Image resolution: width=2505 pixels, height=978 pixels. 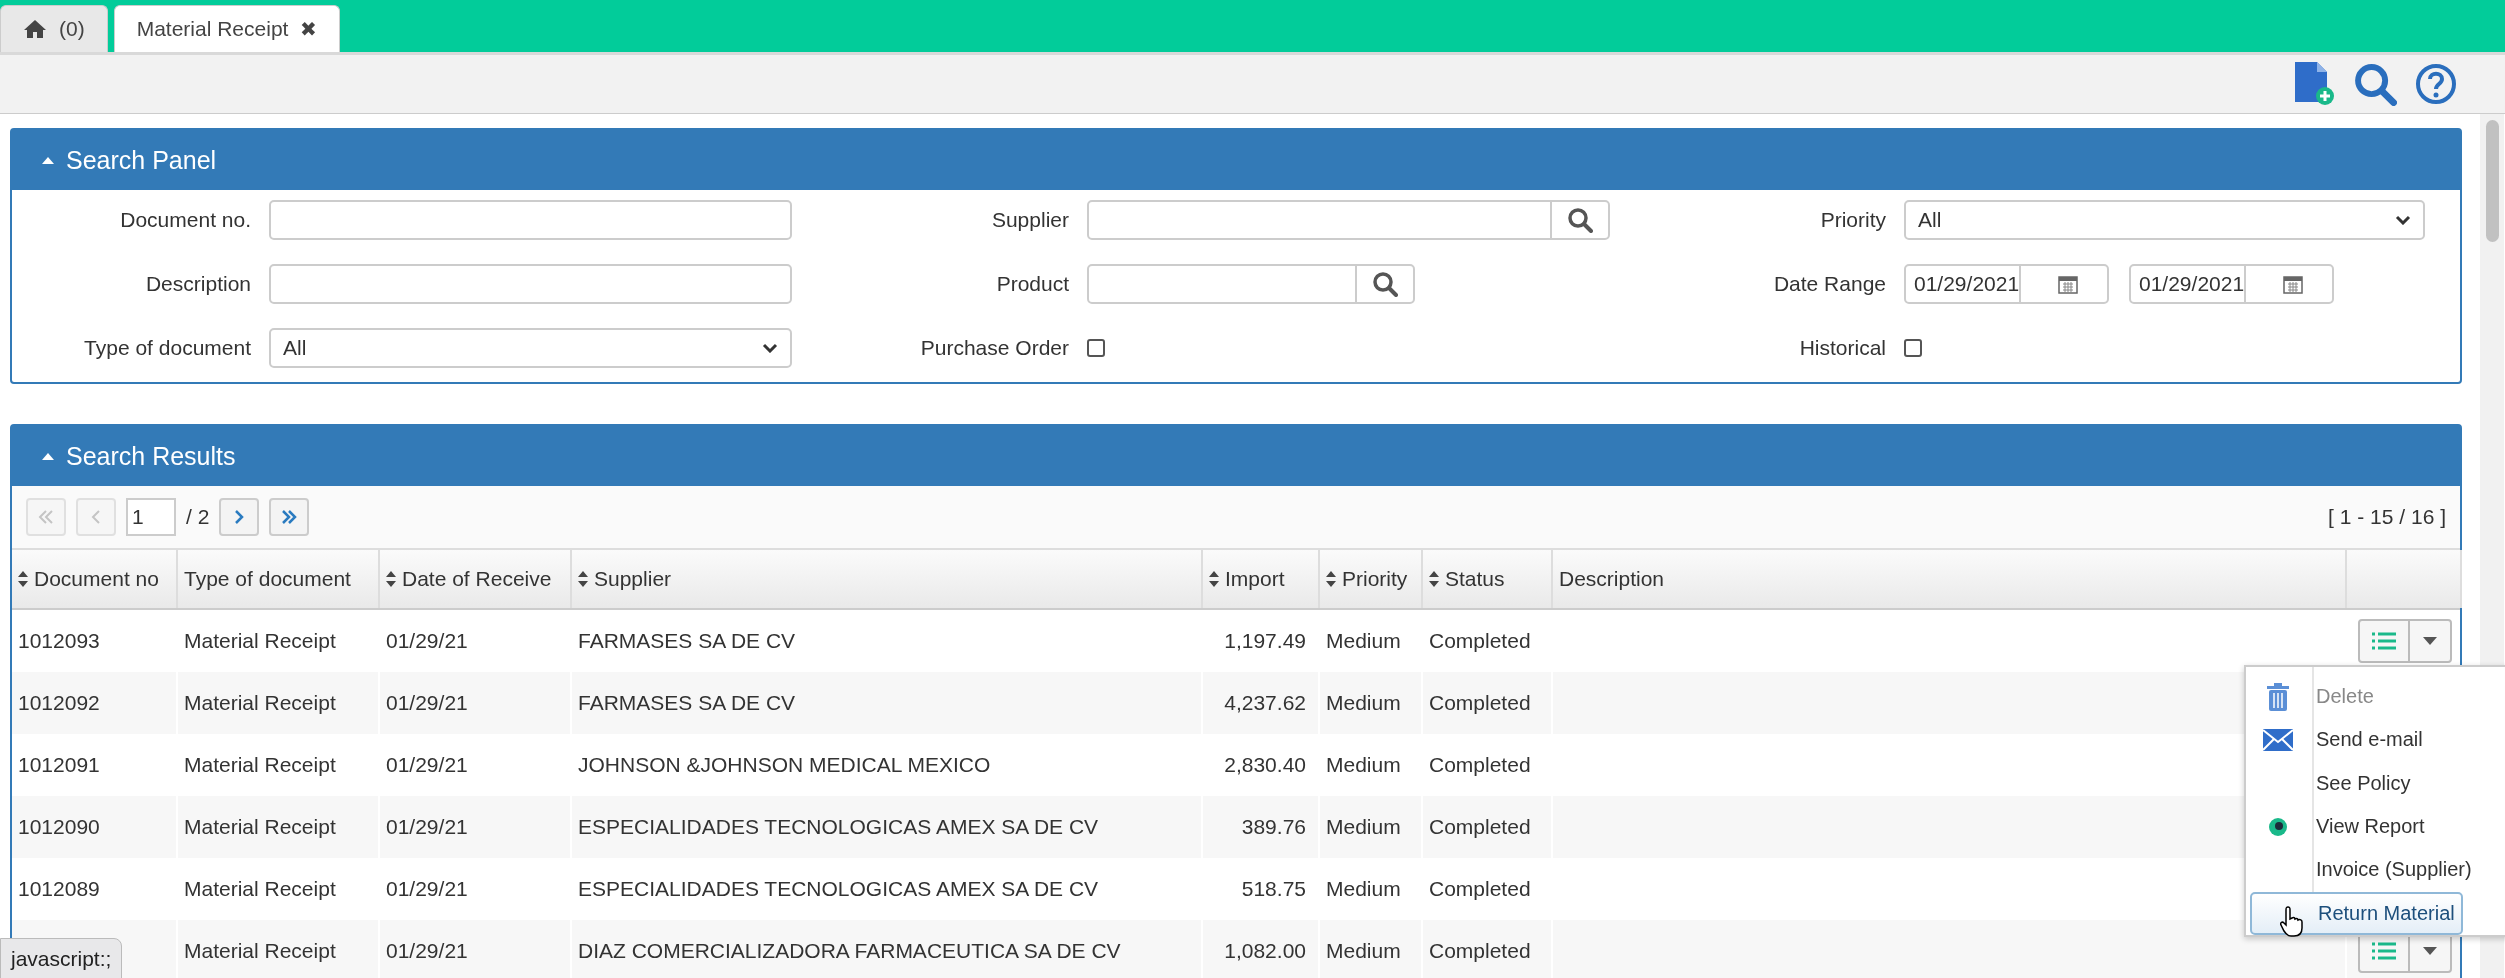 I want to click on field-label: Supplier, so click(x=1029, y=220).